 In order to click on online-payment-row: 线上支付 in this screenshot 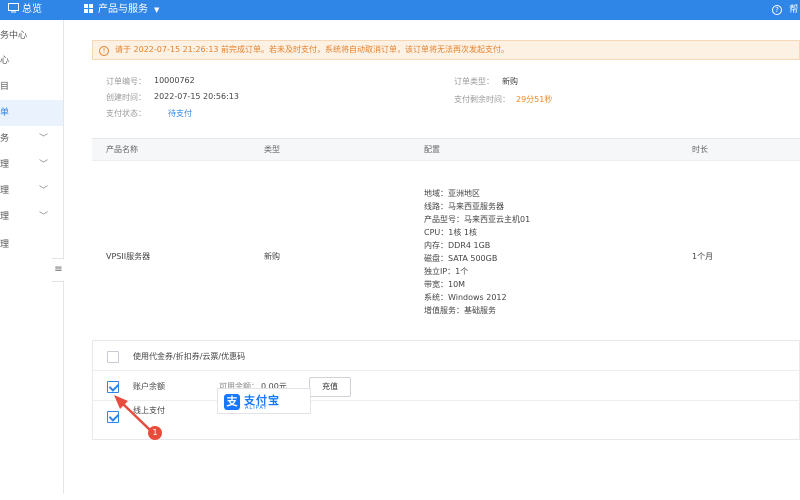, I will do `click(446, 417)`.